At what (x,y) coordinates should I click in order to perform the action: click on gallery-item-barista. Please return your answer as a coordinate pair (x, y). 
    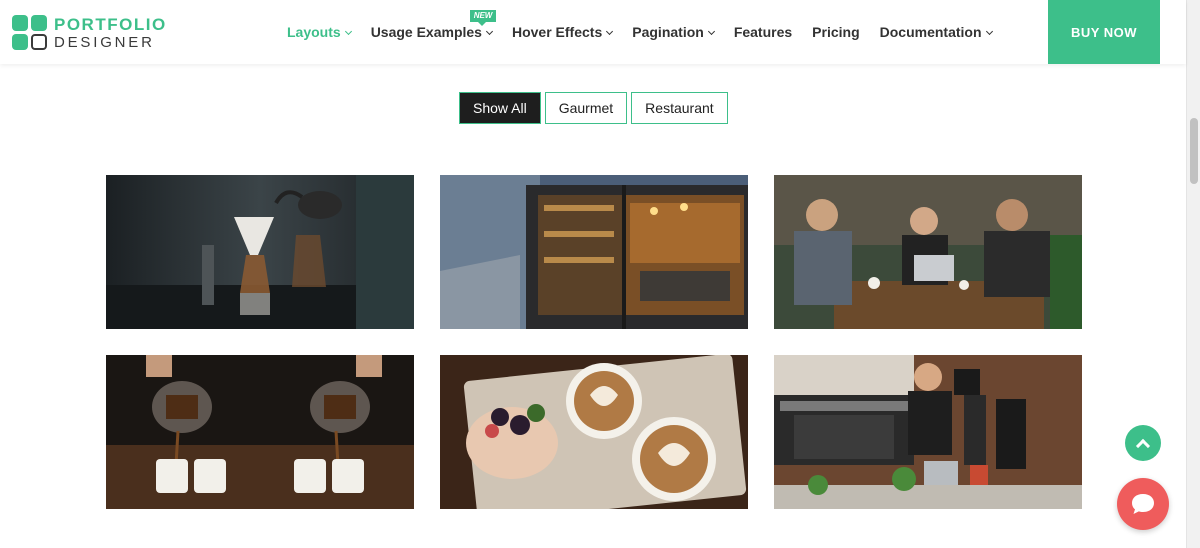
    Looking at the image, I should click on (928, 432).